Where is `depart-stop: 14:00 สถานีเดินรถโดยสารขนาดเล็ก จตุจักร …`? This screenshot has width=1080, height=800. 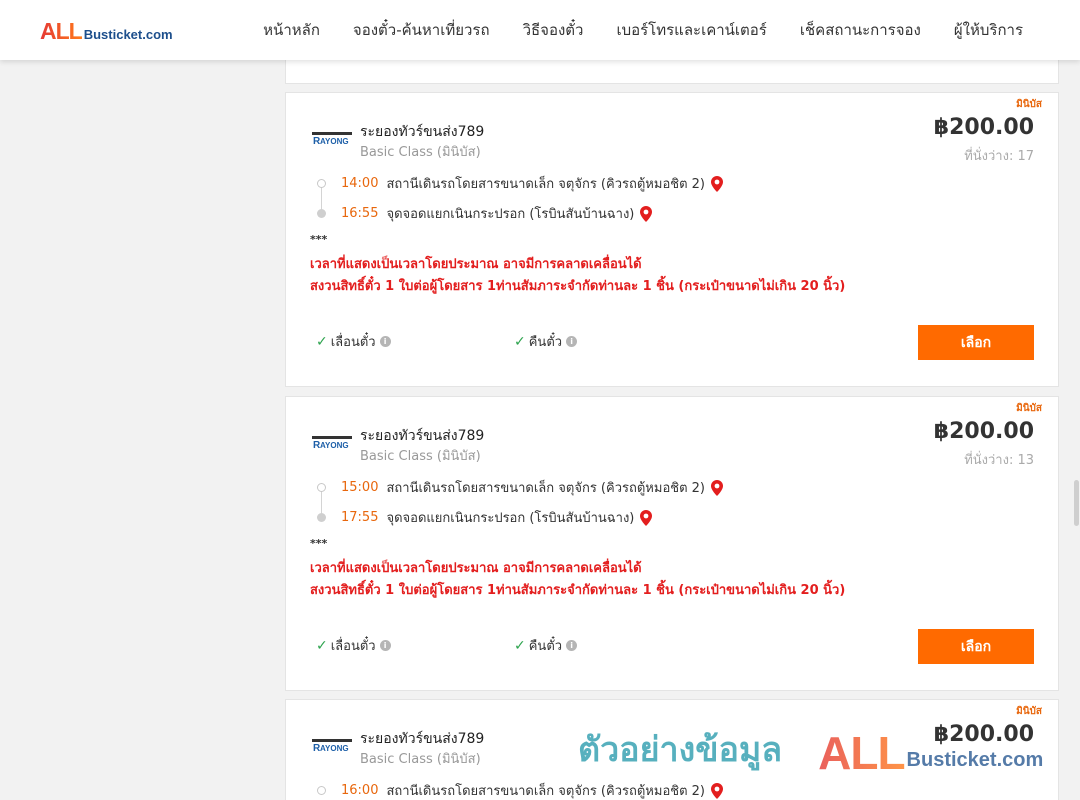
depart-stop: 14:00 สถานีเดินรถโดยสารขนาดเล็ก จตุจักร … is located at coordinates (532, 183).